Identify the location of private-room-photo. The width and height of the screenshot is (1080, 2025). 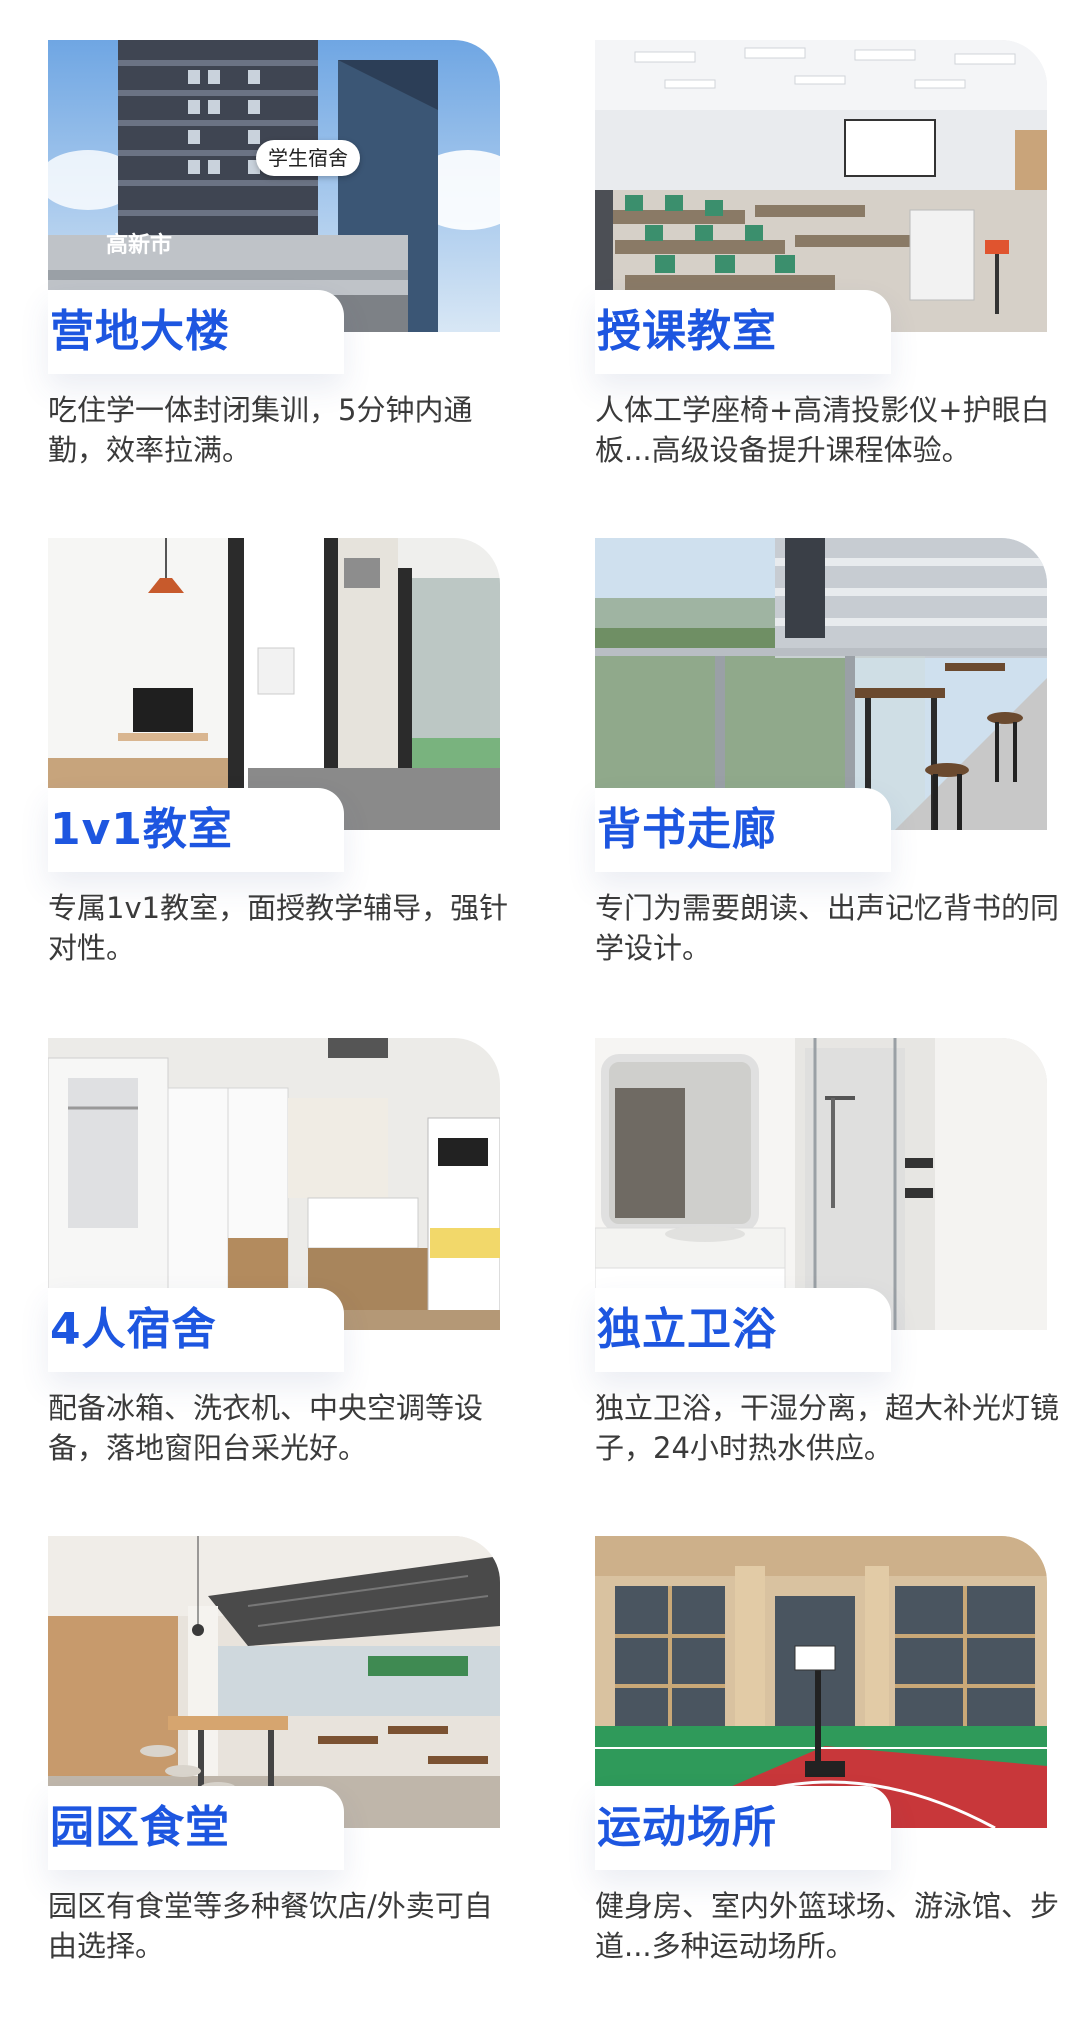
(274, 684).